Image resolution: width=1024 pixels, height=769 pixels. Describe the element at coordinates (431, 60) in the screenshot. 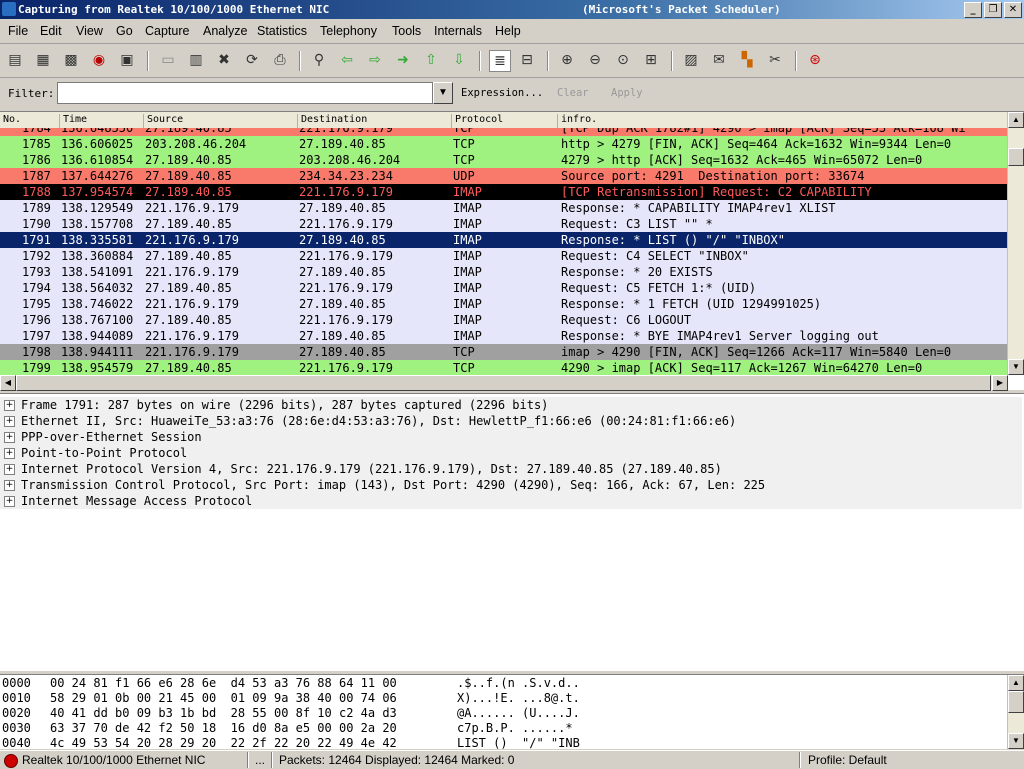

I see `first-icon: ⇧` at that location.